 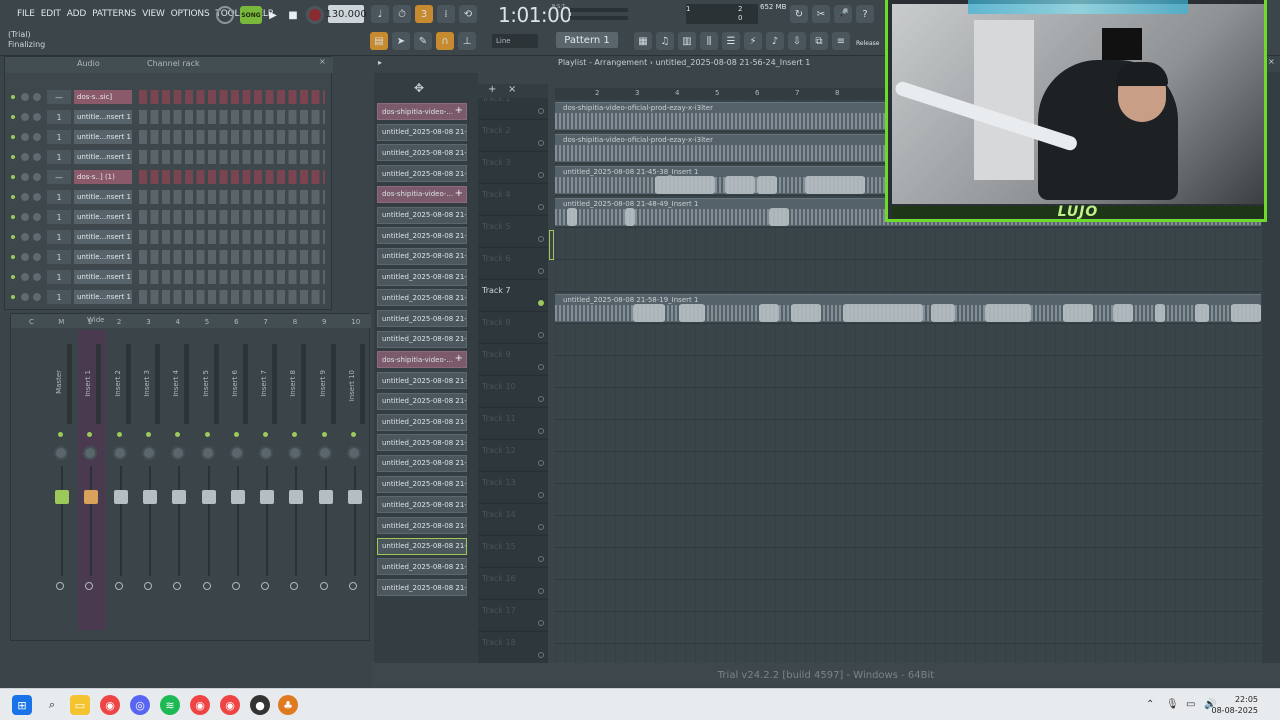 I want to click on obs-icon: ●, so click(x=260, y=705).